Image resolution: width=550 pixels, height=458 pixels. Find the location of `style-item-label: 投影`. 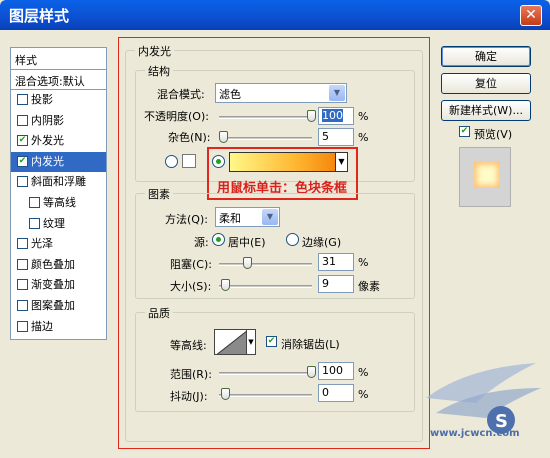

style-item-label: 投影 is located at coordinates (42, 99).